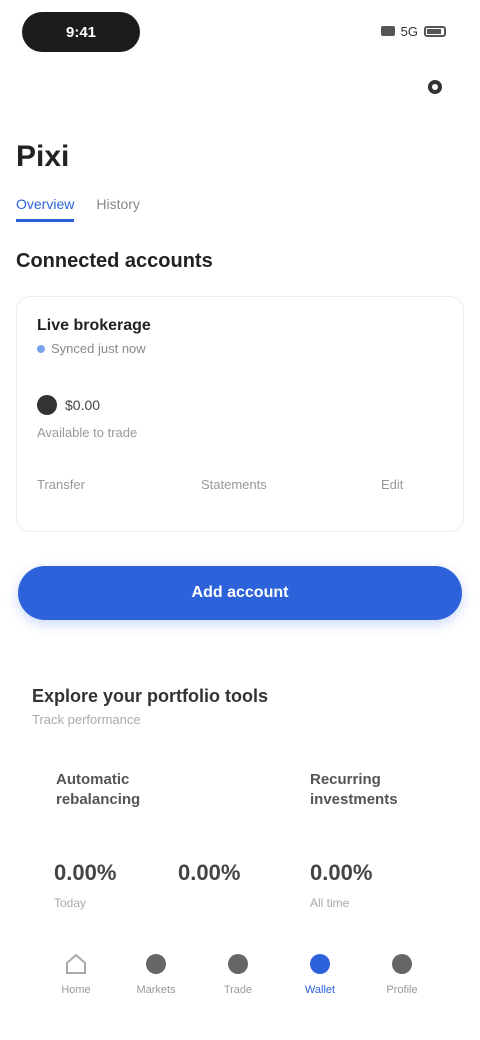  What do you see at coordinates (156, 979) in the screenshot?
I see `nav-markets: Markets` at bounding box center [156, 979].